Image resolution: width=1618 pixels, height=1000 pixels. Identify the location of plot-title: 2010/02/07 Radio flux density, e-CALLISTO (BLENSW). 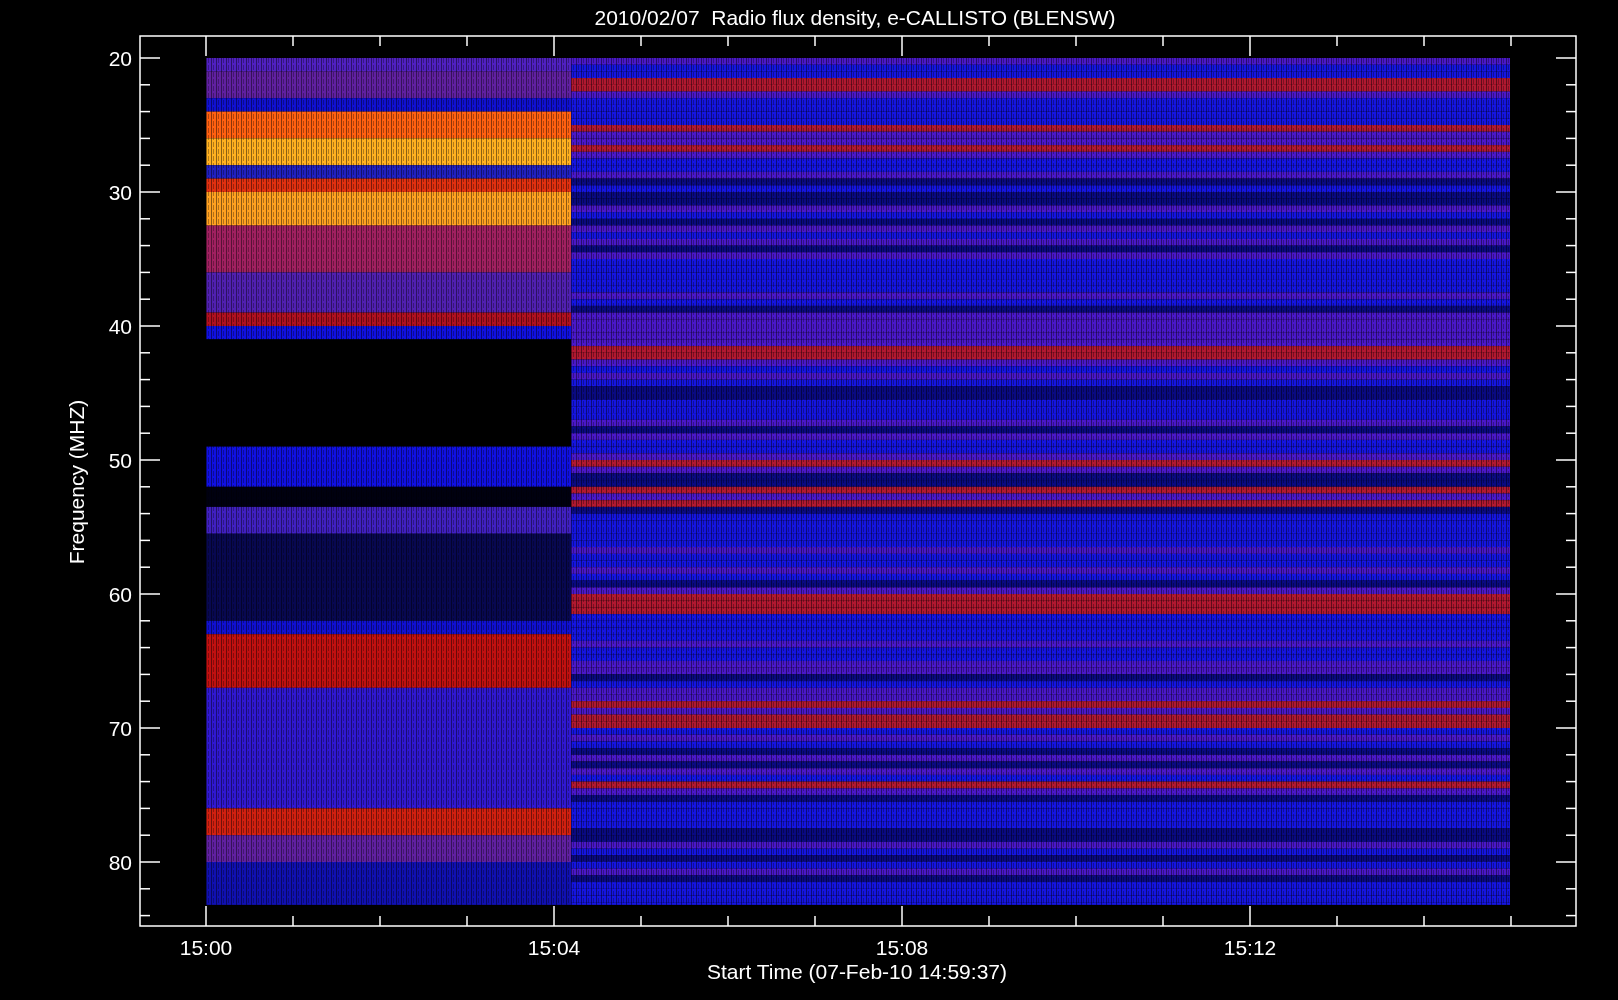
(855, 17).